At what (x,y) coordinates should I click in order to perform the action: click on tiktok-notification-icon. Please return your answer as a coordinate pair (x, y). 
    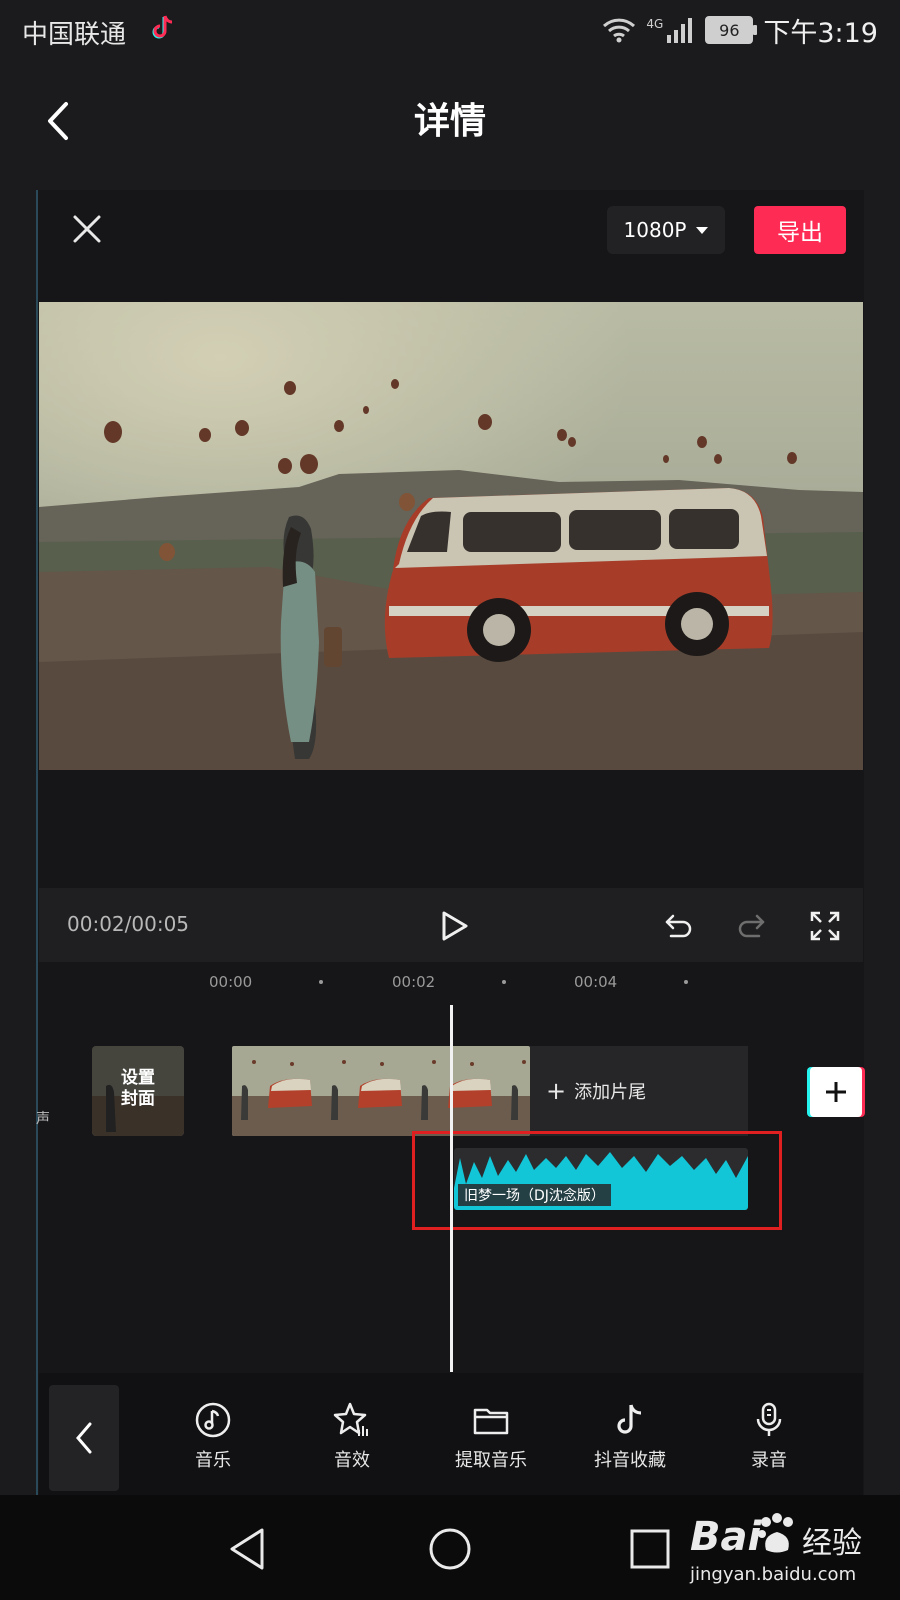
    Looking at the image, I should click on (162, 27).